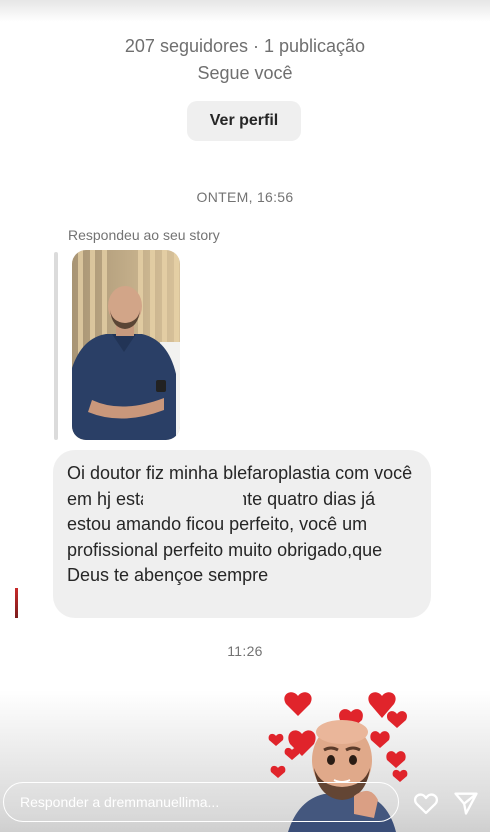 This screenshot has width=490, height=832. I want to click on follow-status: Segue você, so click(245, 73).